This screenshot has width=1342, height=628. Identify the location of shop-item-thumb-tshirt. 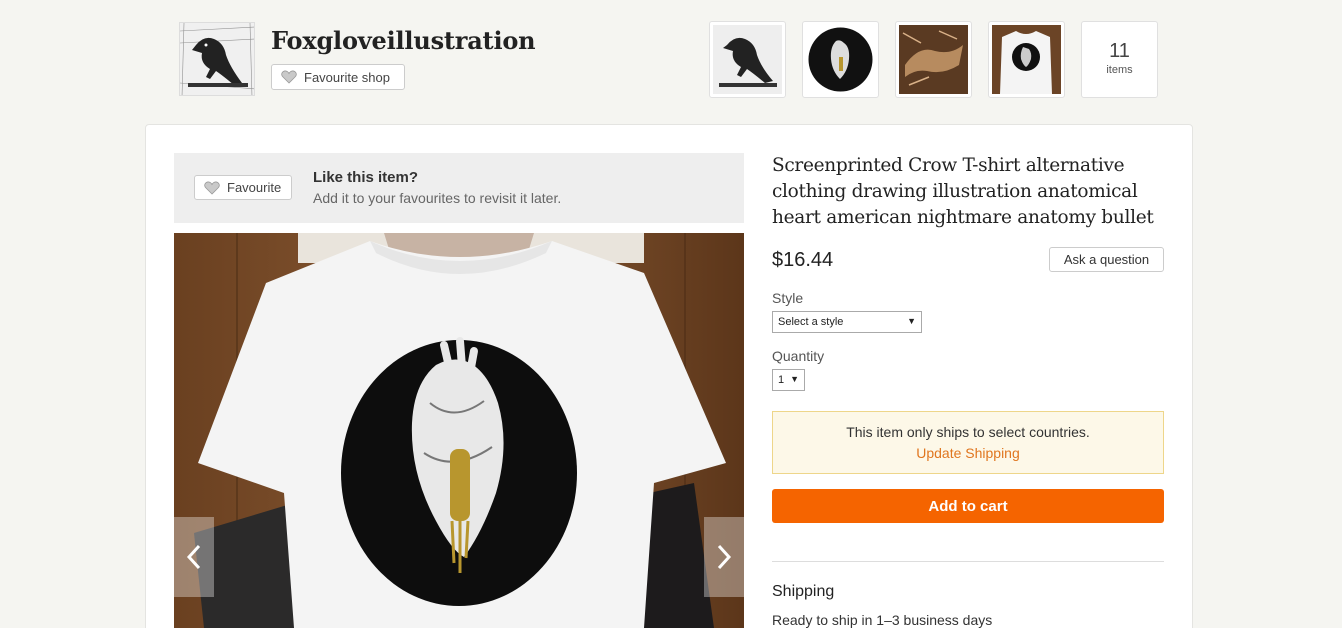
(1026, 59).